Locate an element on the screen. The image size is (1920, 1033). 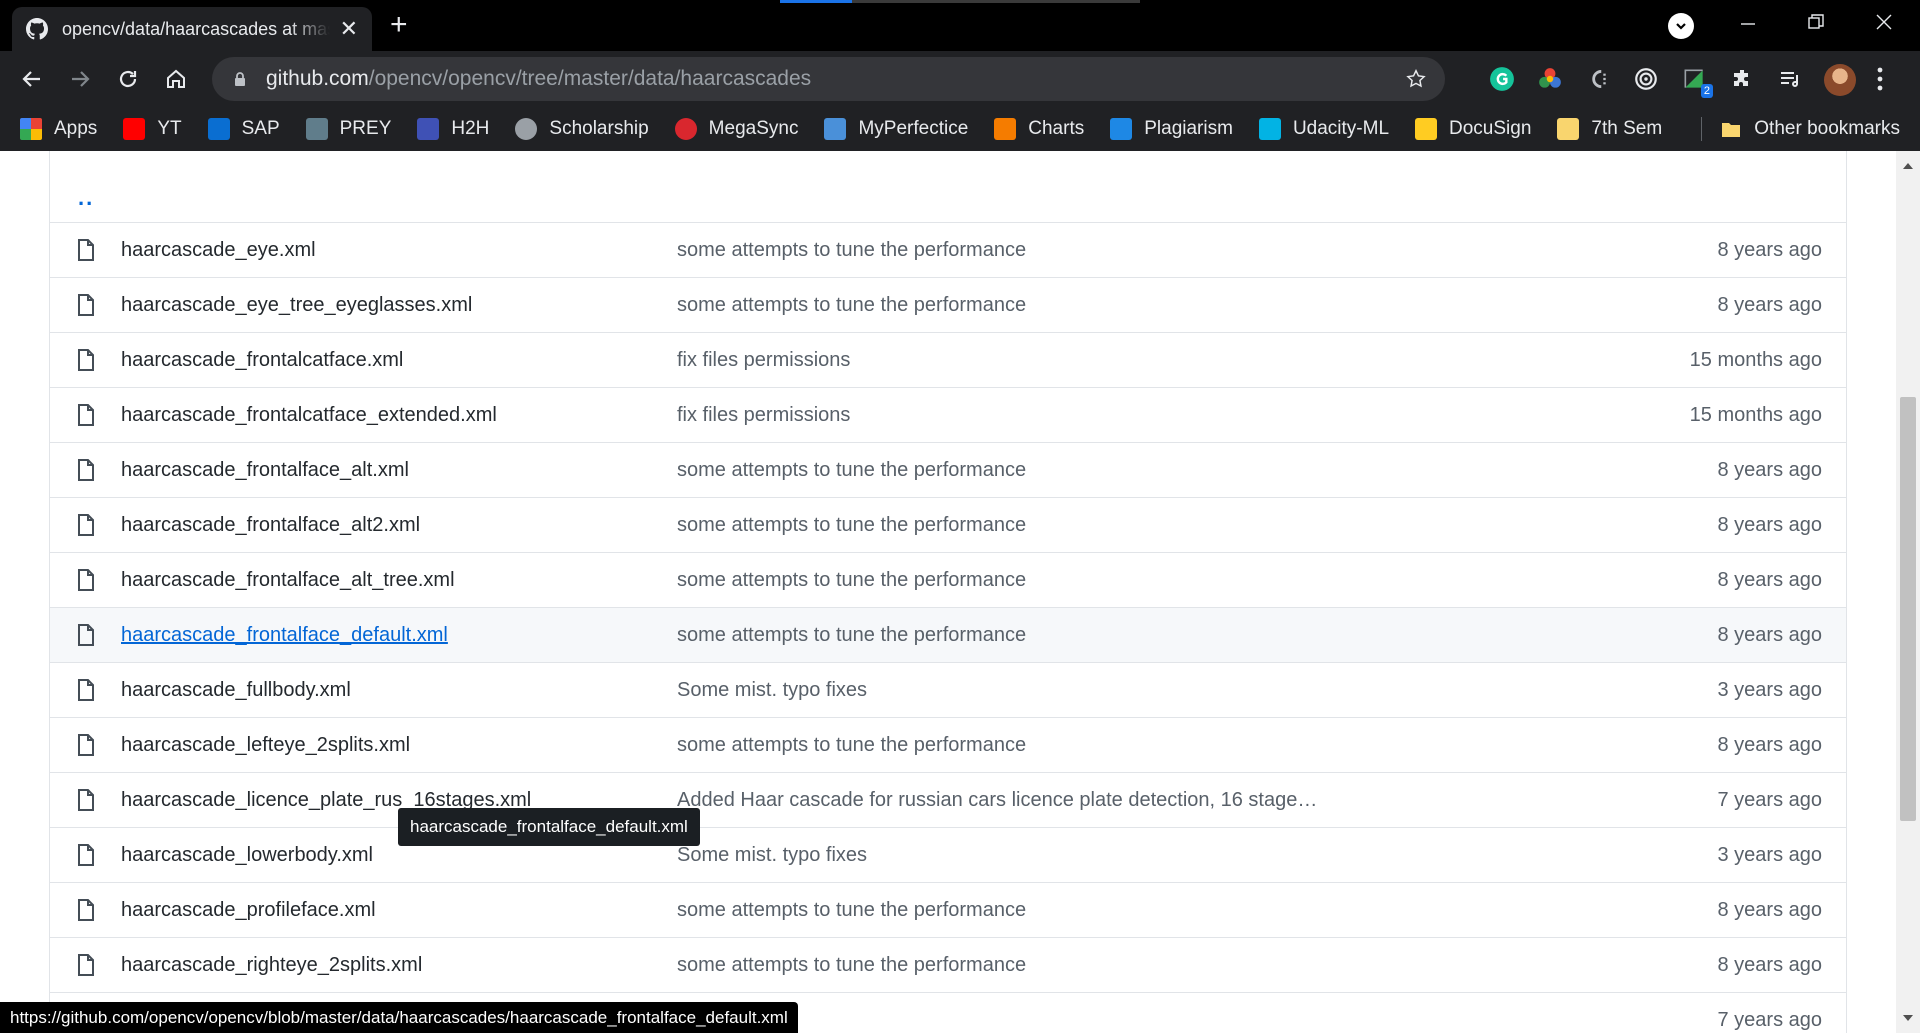
lock-icon is located at coordinates (240, 79).